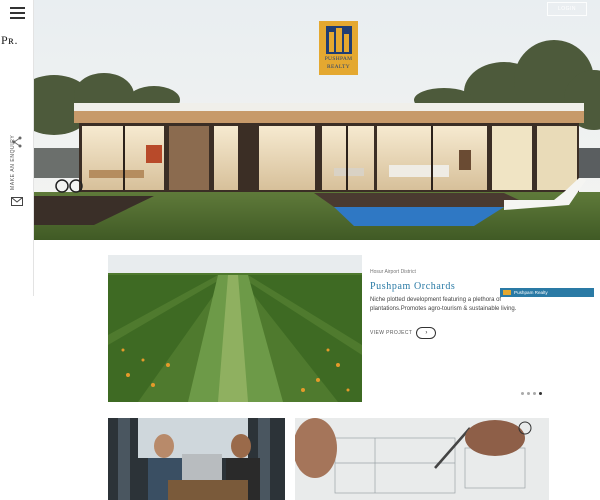 Image resolution: width=600 pixels, height=500 pixels. What do you see at coordinates (391, 333) in the screenshot?
I see `view-project-label: VIEW PROJECT` at bounding box center [391, 333].